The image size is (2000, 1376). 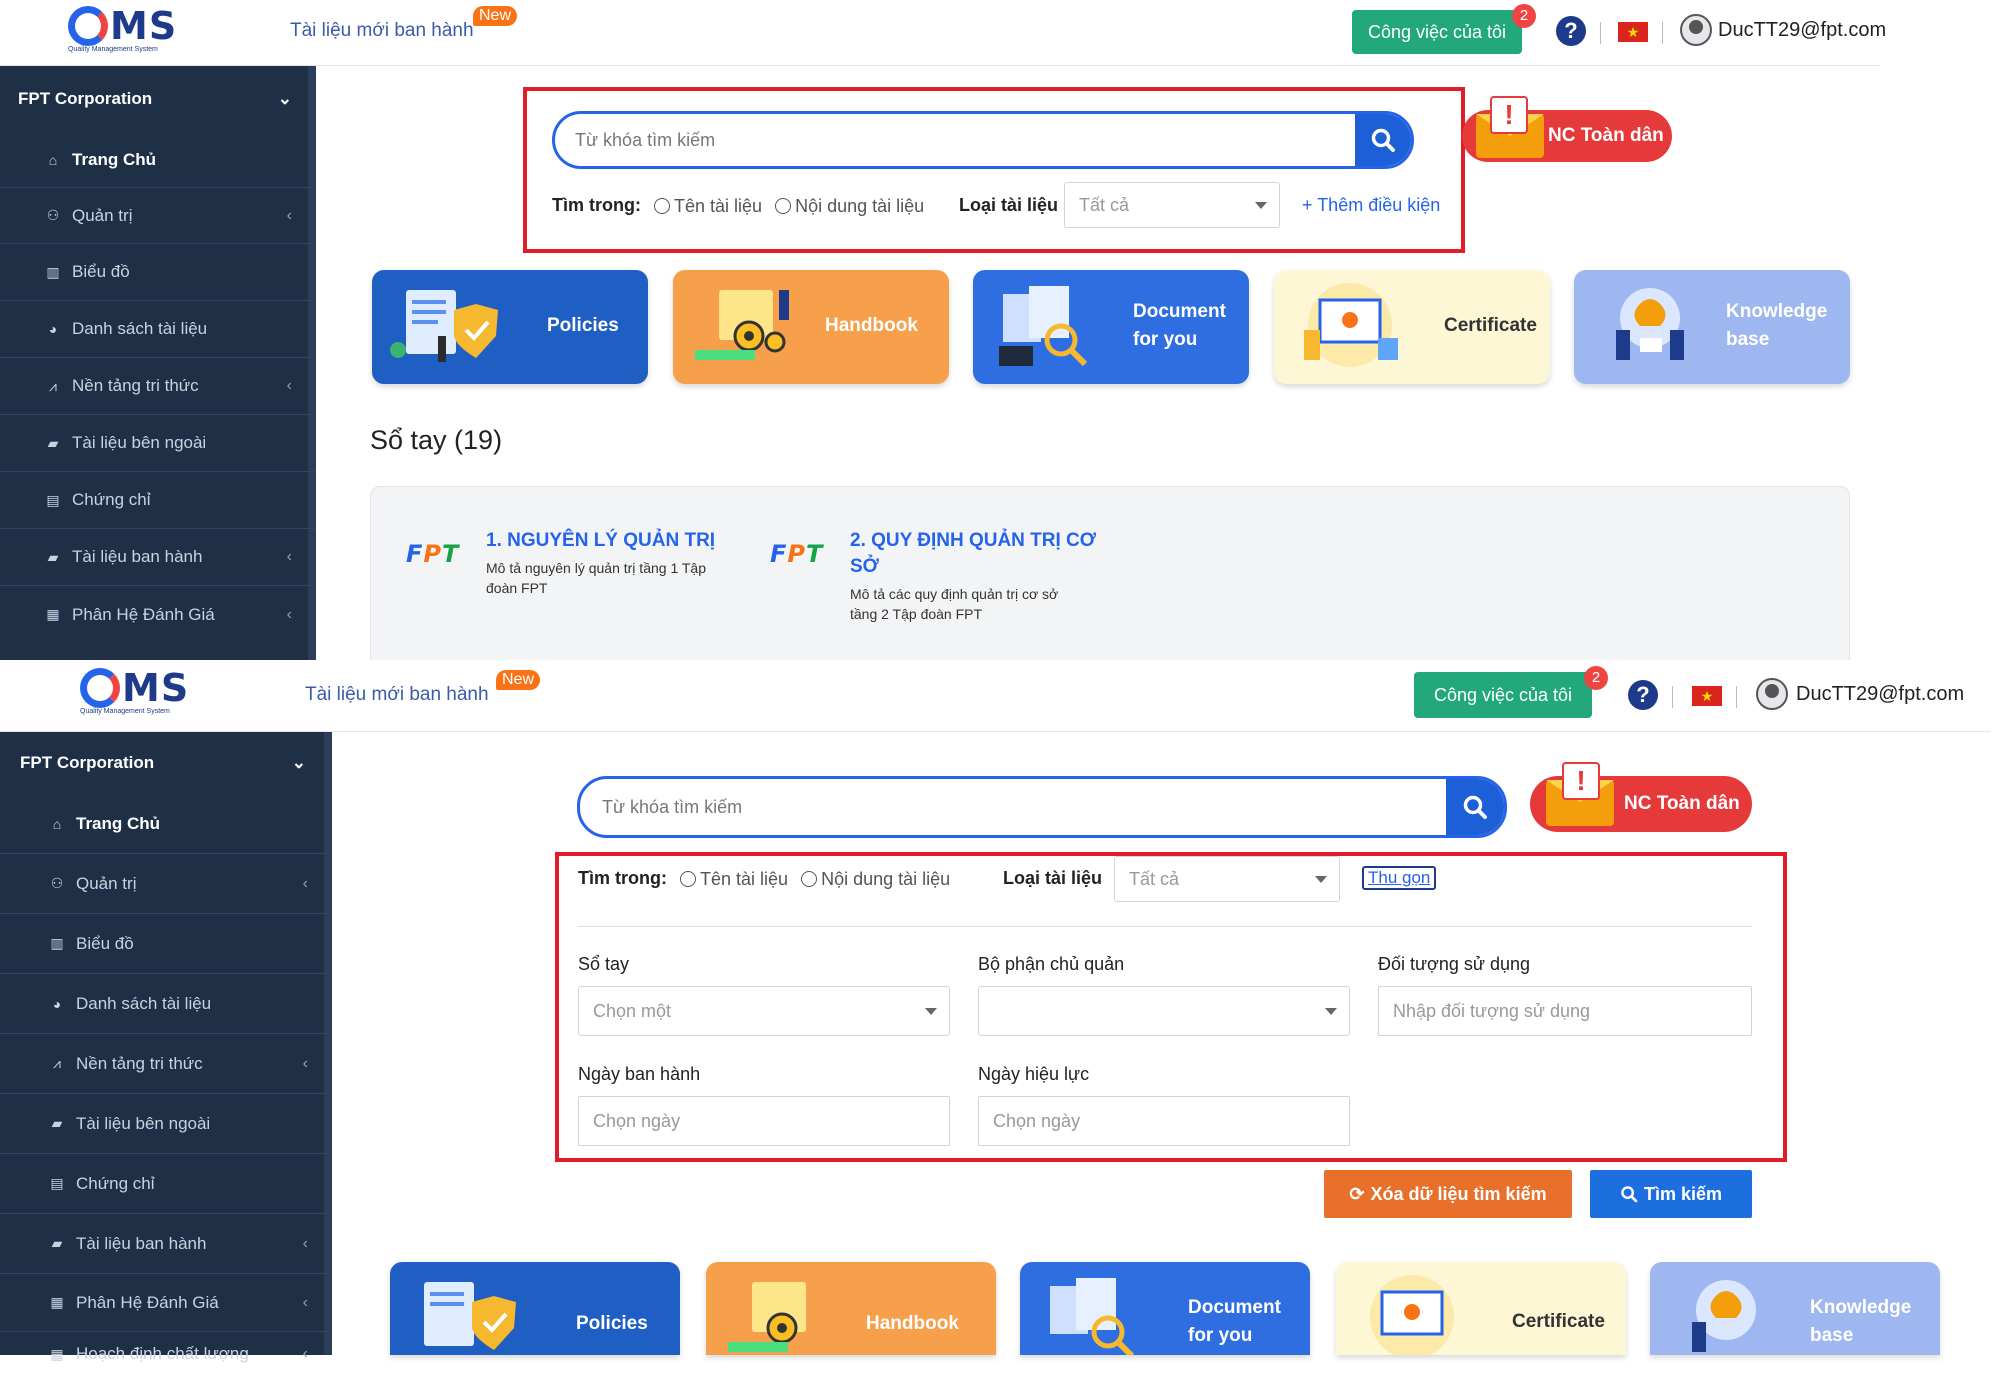 What do you see at coordinates (1164, 1121) in the screenshot?
I see `effective-date-picker: Chọn ngày` at bounding box center [1164, 1121].